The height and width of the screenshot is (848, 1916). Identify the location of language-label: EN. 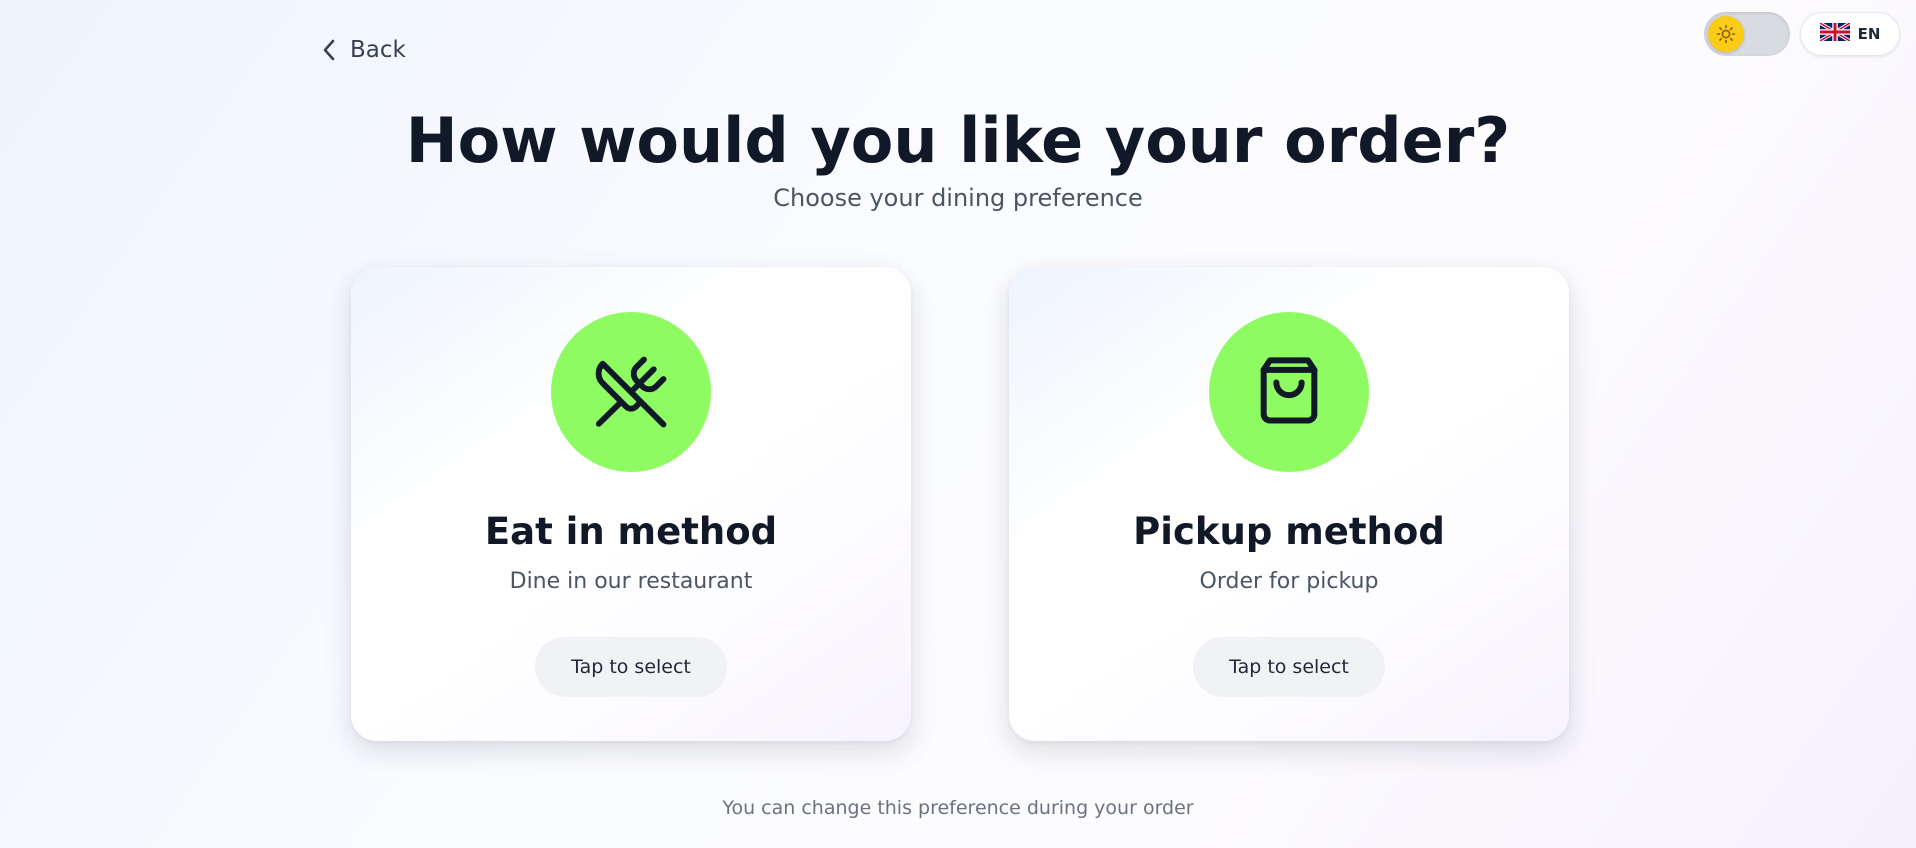
(1869, 34).